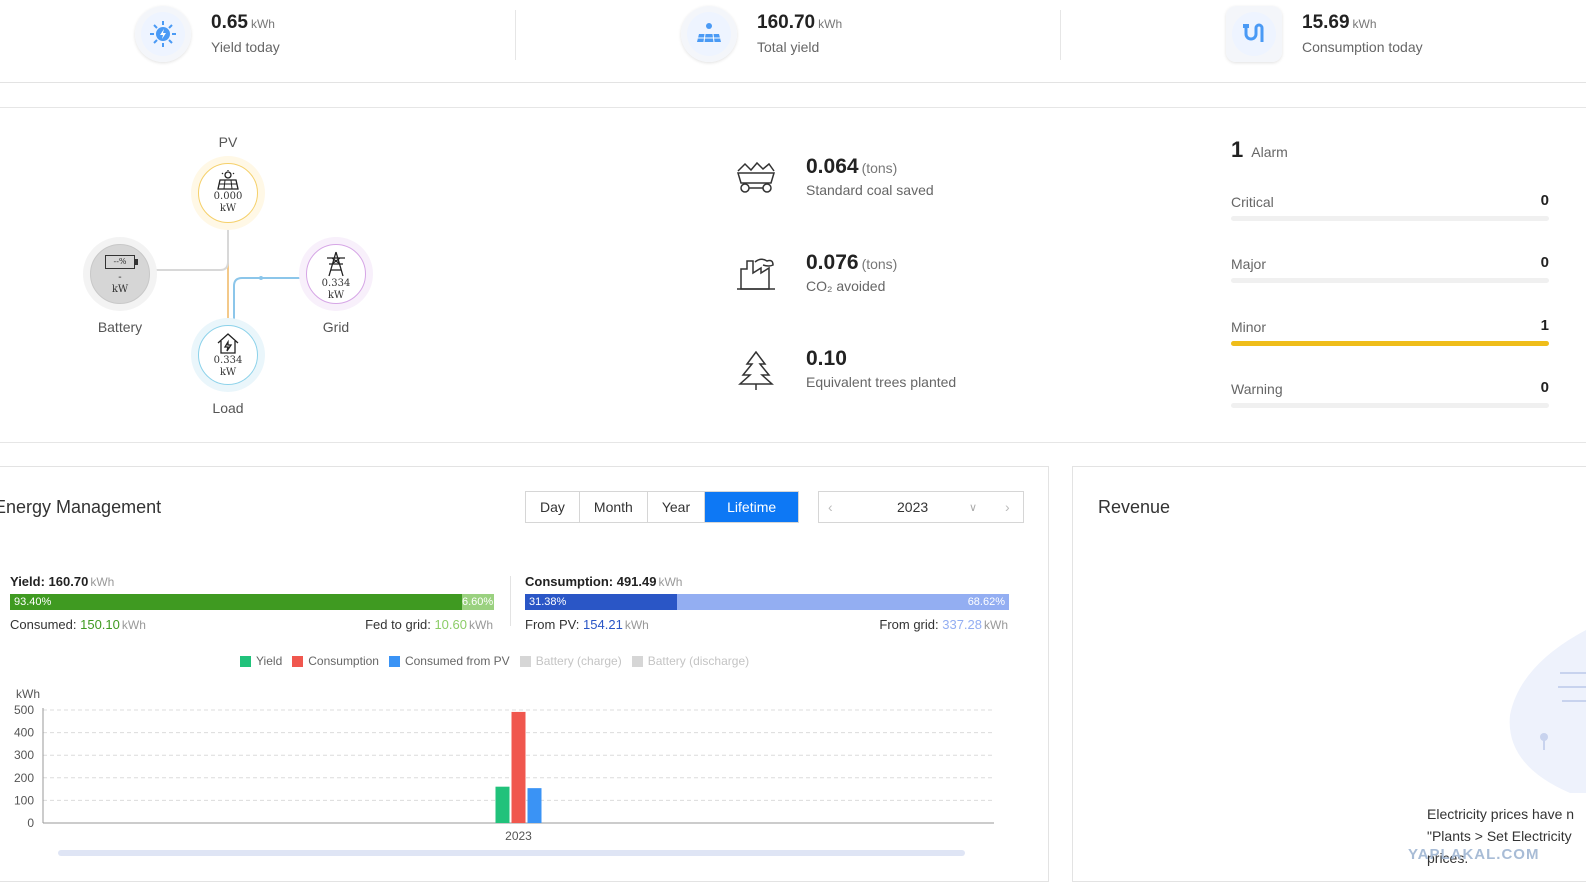 The image size is (1586, 895). Describe the element at coordinates (120, 289) in the screenshot. I see `battery-power-unit: kW` at that location.